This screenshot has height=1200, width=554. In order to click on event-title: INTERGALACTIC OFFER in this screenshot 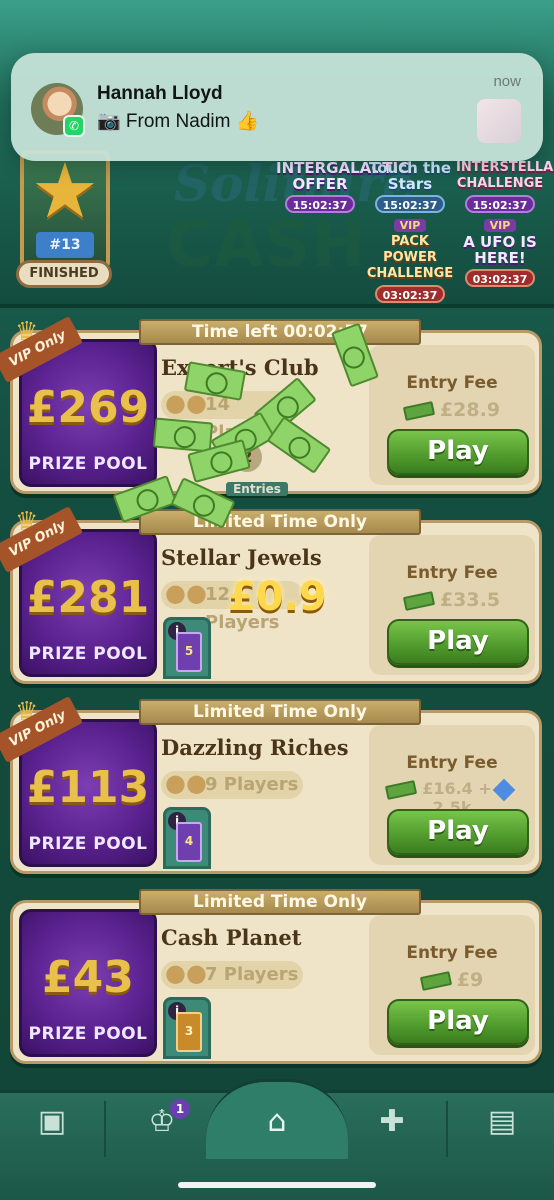, I will do `click(343, 176)`.